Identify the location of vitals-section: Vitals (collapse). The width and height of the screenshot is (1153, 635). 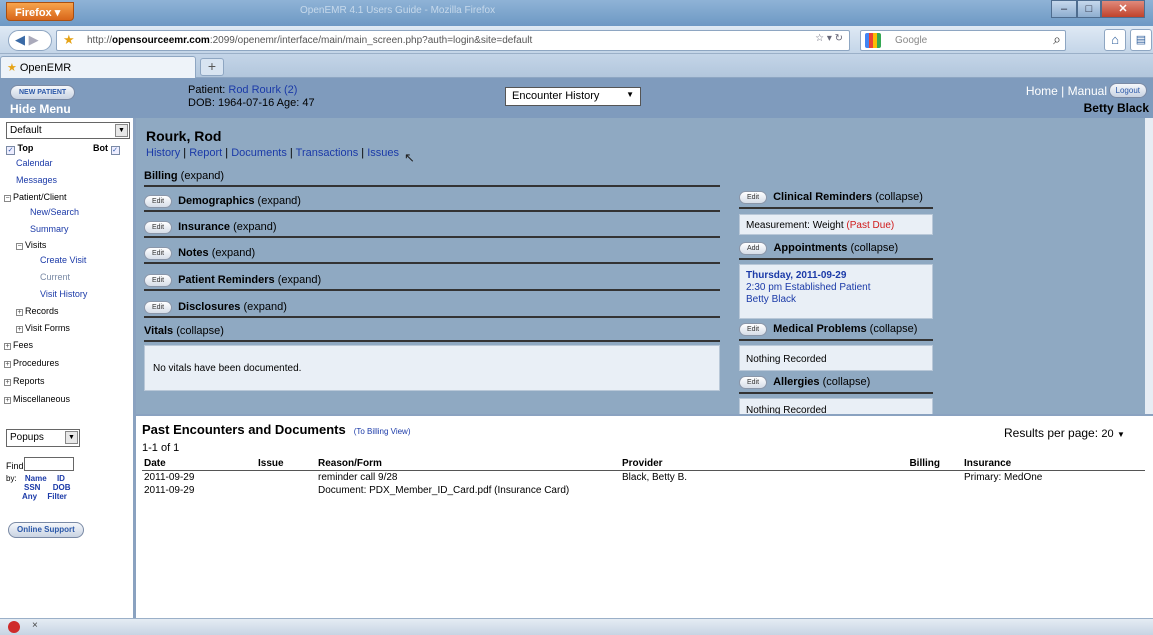
(432, 331).